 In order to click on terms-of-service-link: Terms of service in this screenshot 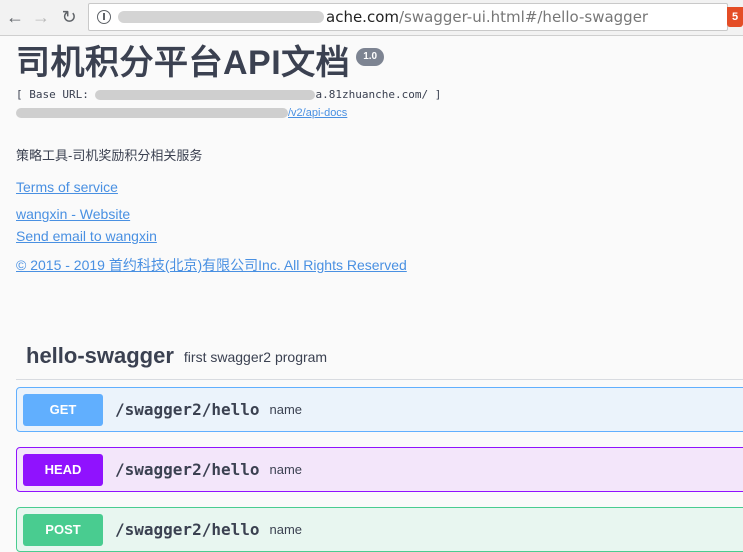, I will do `click(67, 187)`.